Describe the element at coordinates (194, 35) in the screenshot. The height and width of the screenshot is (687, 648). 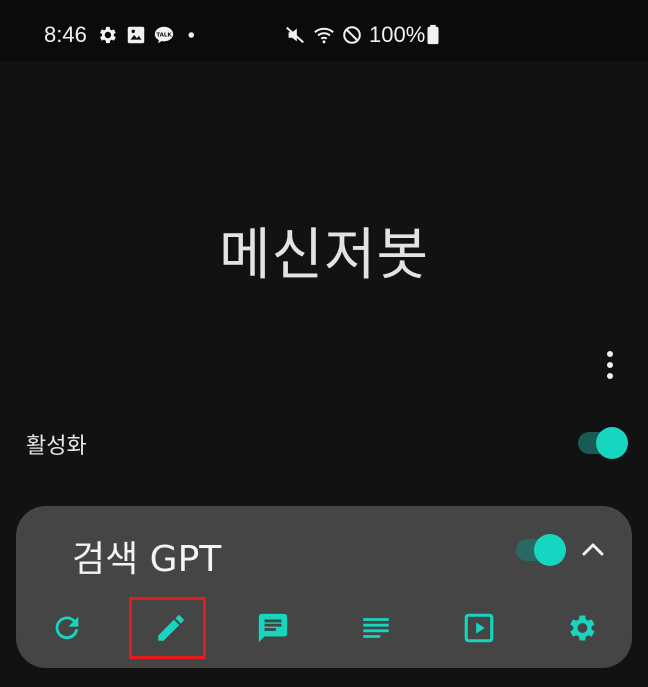
I see `dot-icon` at that location.